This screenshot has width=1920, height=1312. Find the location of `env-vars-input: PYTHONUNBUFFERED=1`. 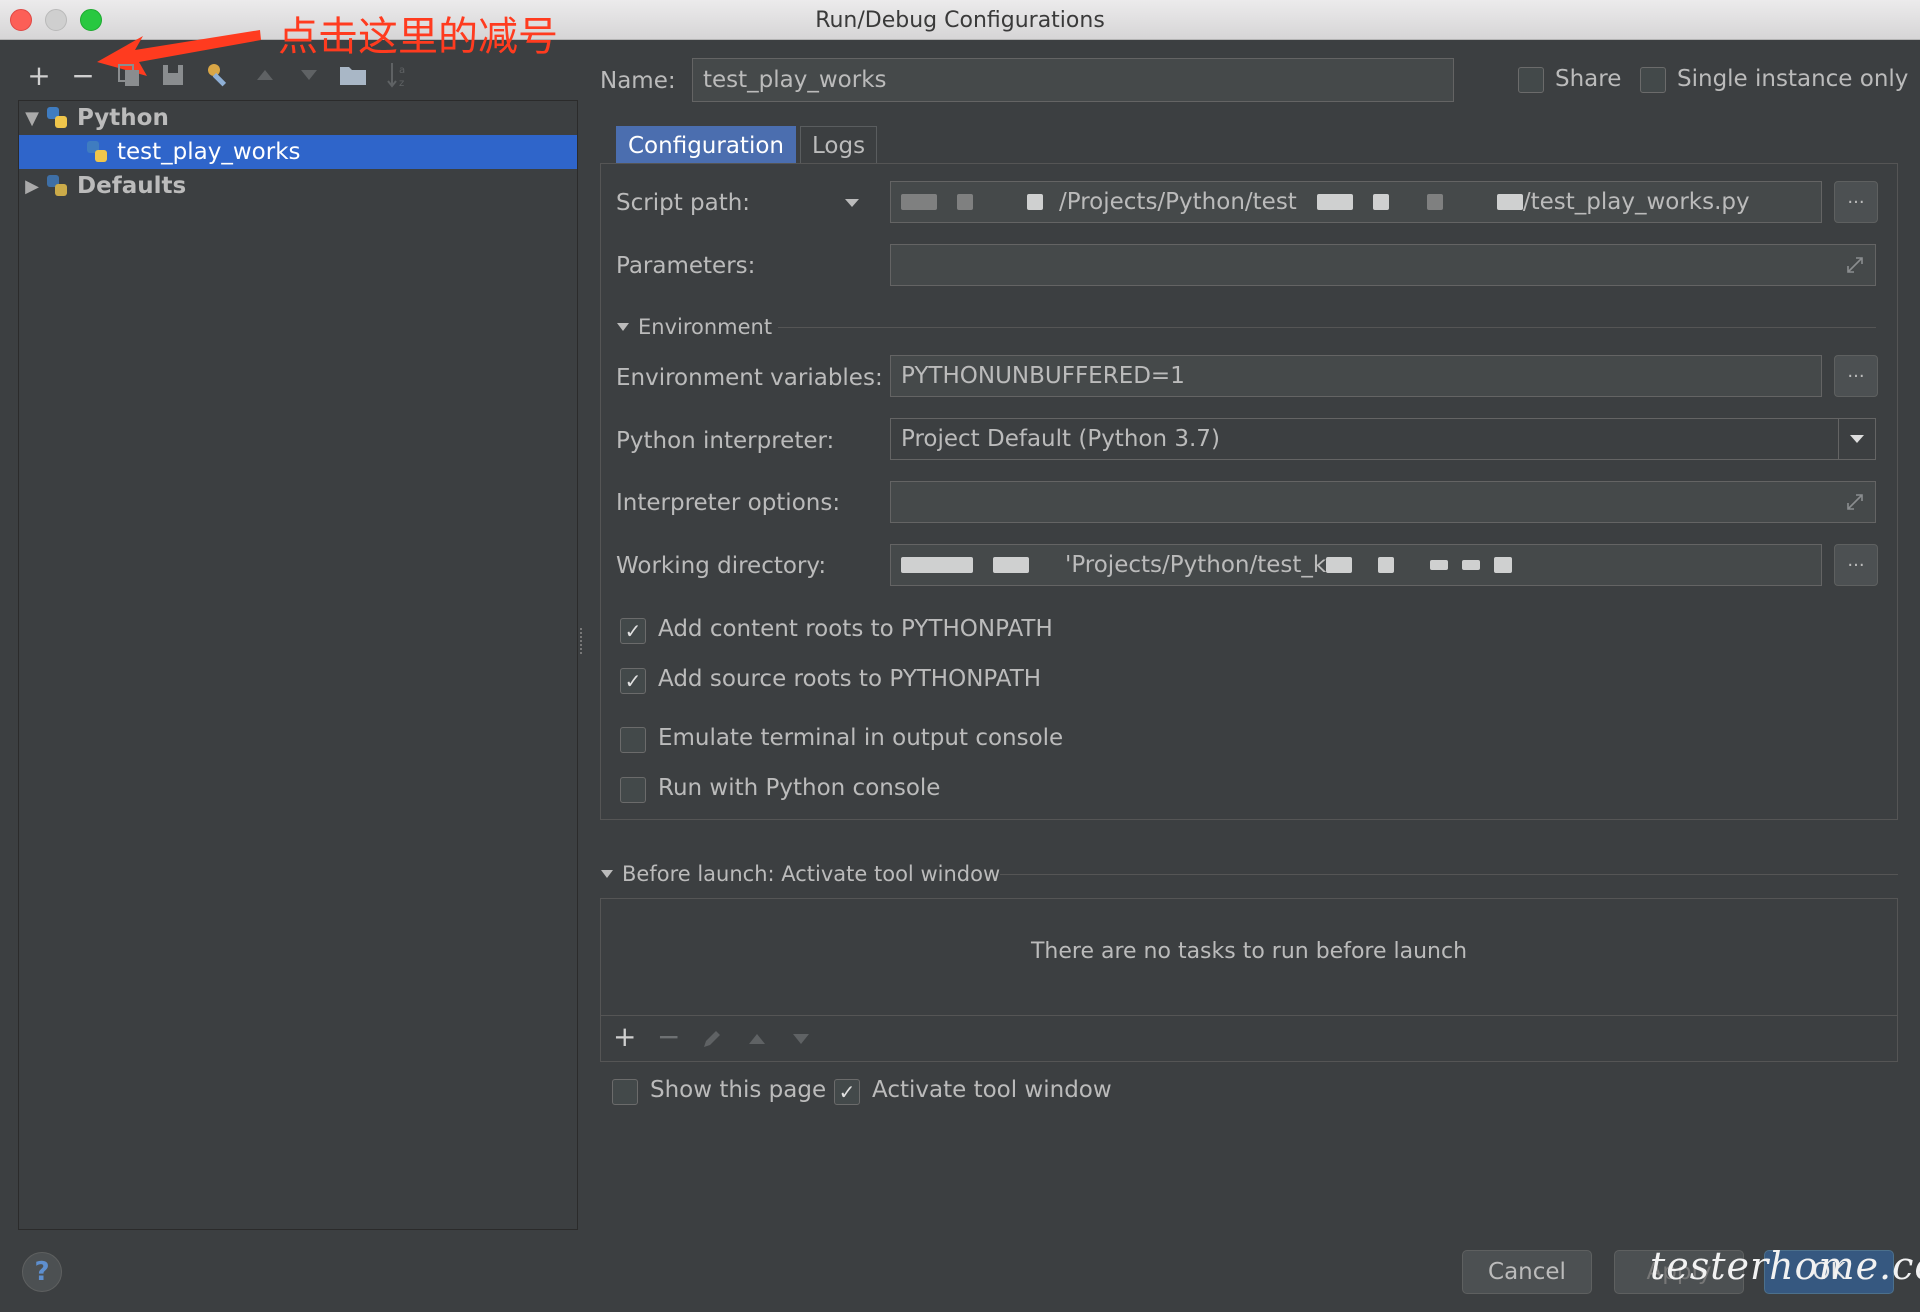

env-vars-input: PYTHONUNBUFFERED=1 is located at coordinates (1356, 376).